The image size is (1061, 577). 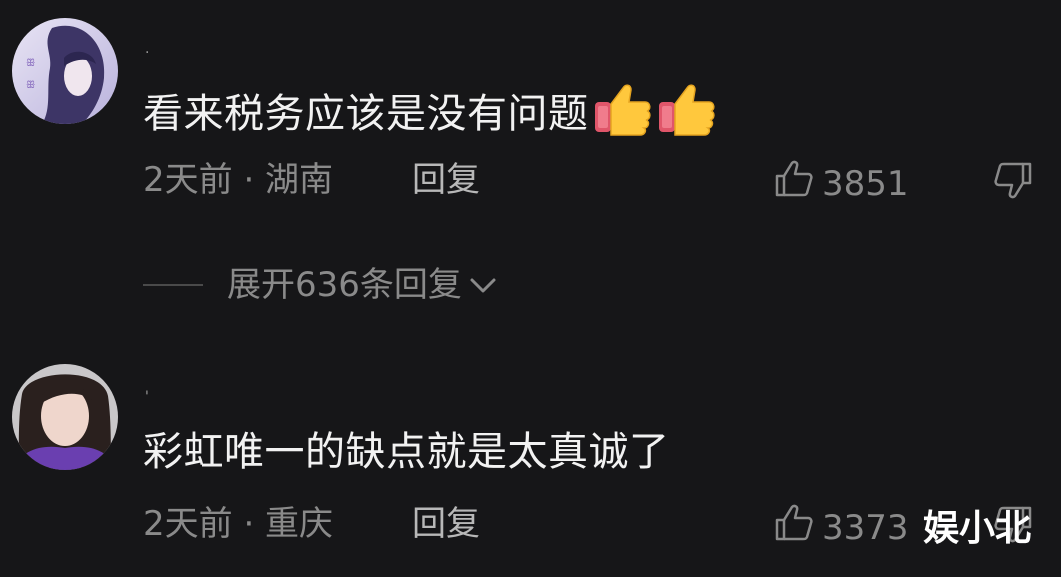 I want to click on chevron-down-icon, so click(x=483, y=285).